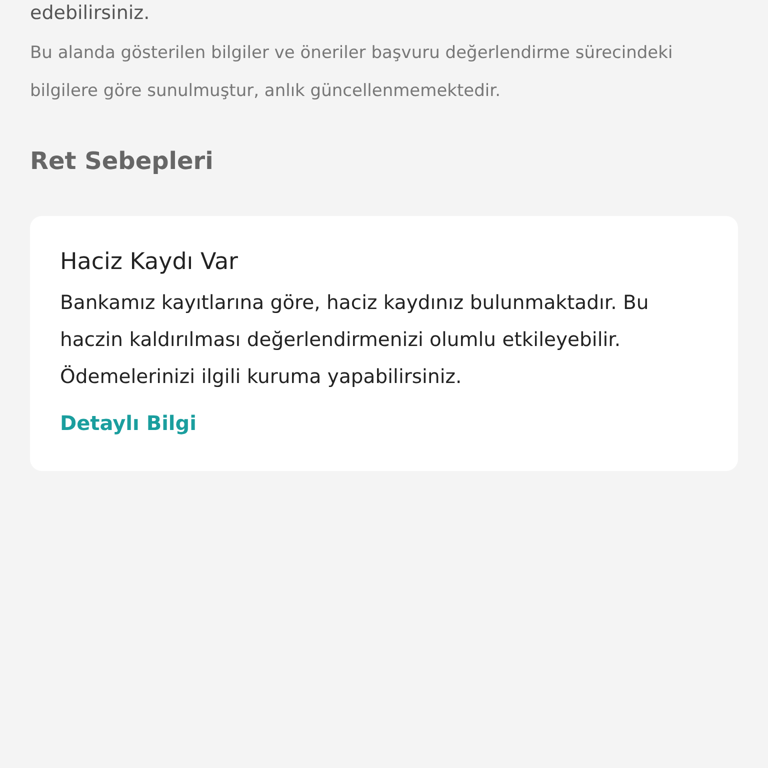  I want to click on reason-description: Bankamız kayıtlarına göre, haciz kaydınız bulunmaktadır. Bu haczin kaldırılması değerlendirmenizi olumlu etkileyebilir. Ödemelerinizi ilgili kuruma yapabilirsiniz., so click(355, 340).